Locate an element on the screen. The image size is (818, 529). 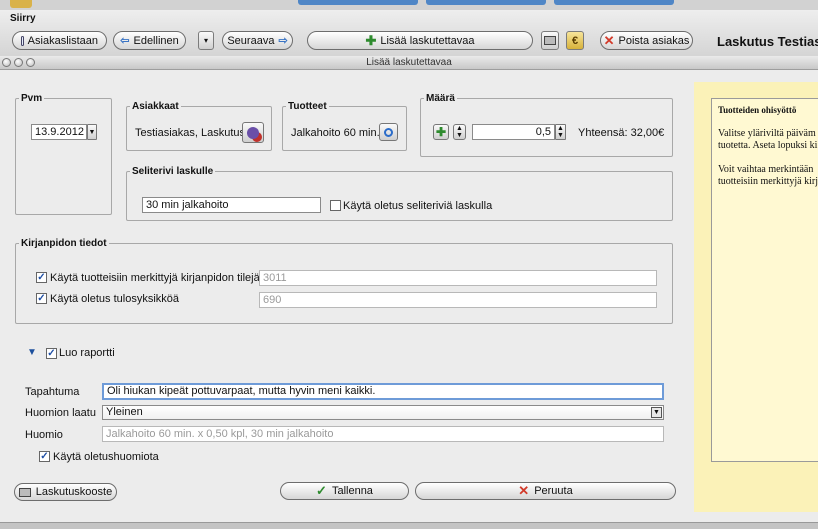
dropdown-toggle-button: ▾ is located at coordinates (206, 40).